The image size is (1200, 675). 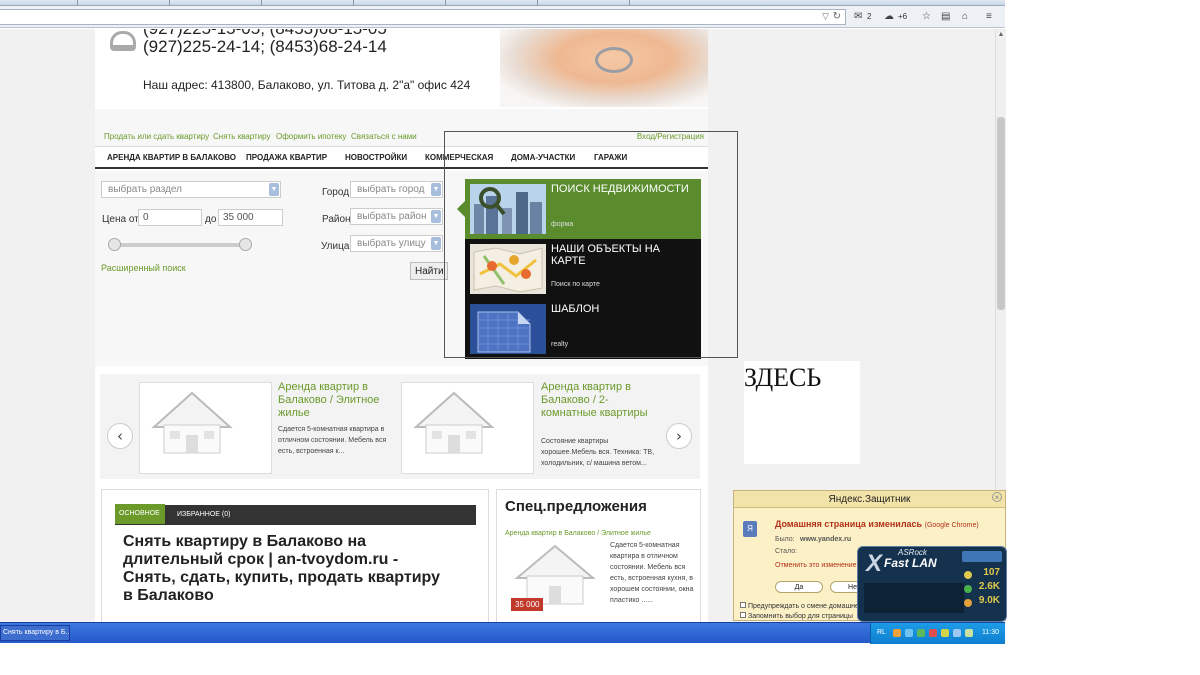 What do you see at coordinates (786, 551) in the screenshot?
I see `now-label: Стало:` at bounding box center [786, 551].